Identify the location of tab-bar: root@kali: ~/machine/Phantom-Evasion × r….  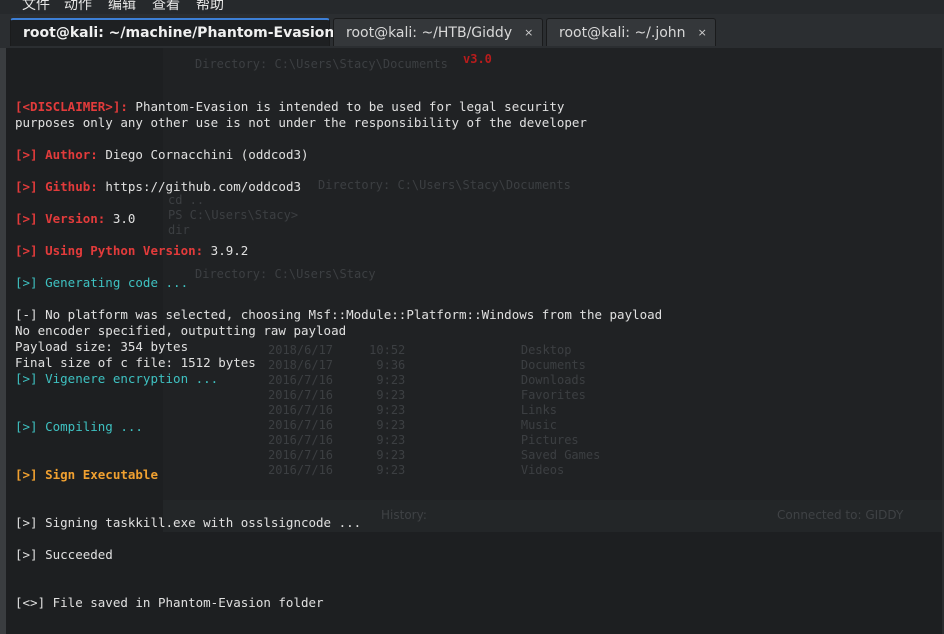
(472, 31).